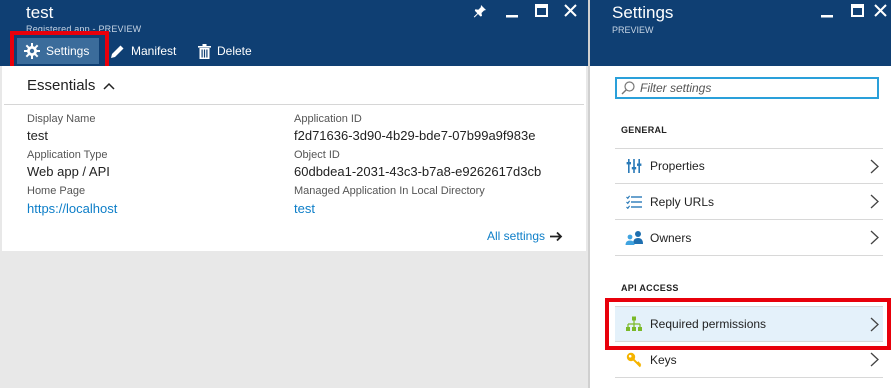  I want to click on key-icon, so click(634, 360).